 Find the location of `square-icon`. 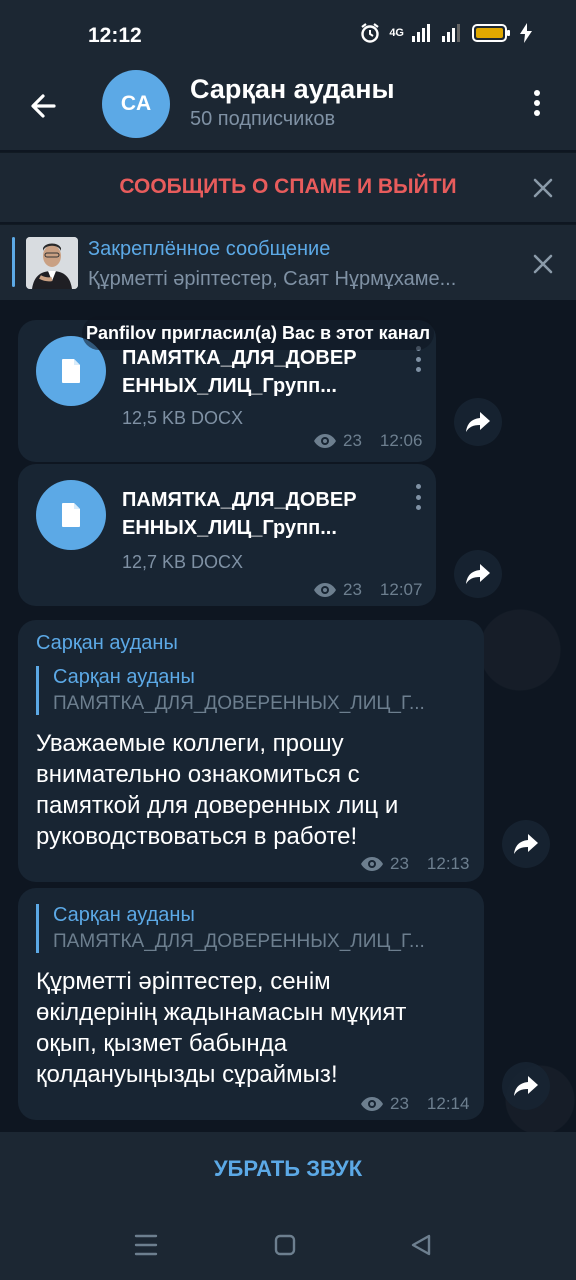

square-icon is located at coordinates (285, 1245).